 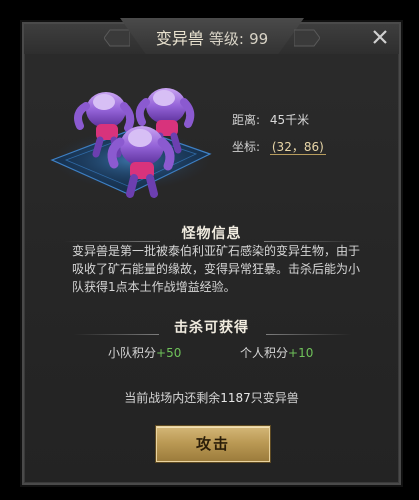 I want to click on level-label: 等级:, so click(x=226, y=39).